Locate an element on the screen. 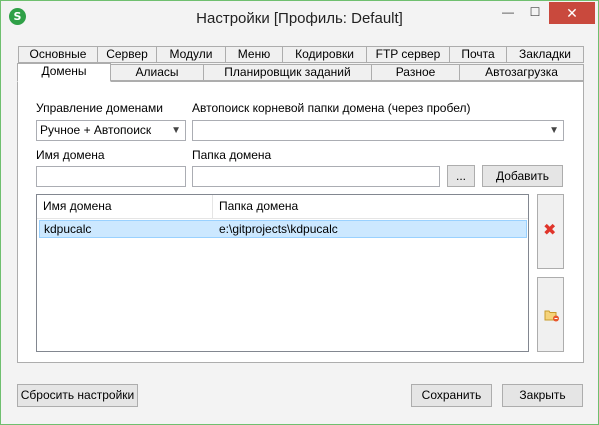 The width and height of the screenshot is (599, 425). close-button: Закрыть is located at coordinates (542, 395).